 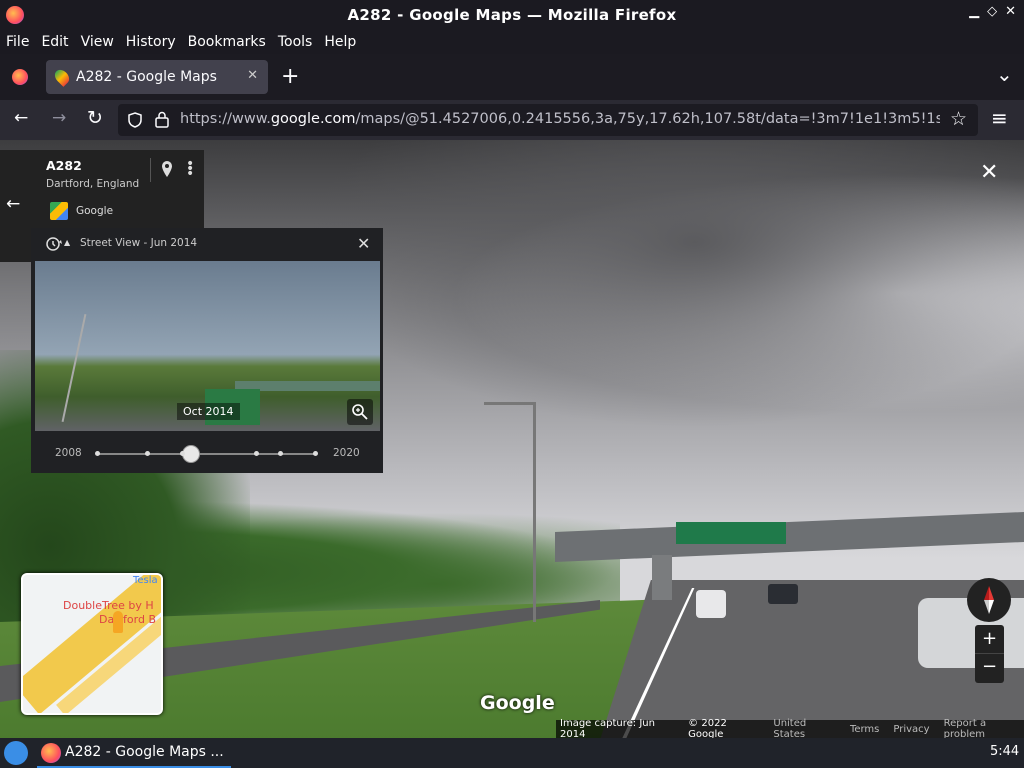 What do you see at coordinates (974, 11) in the screenshot?
I see `minimize-icon: ▁` at bounding box center [974, 11].